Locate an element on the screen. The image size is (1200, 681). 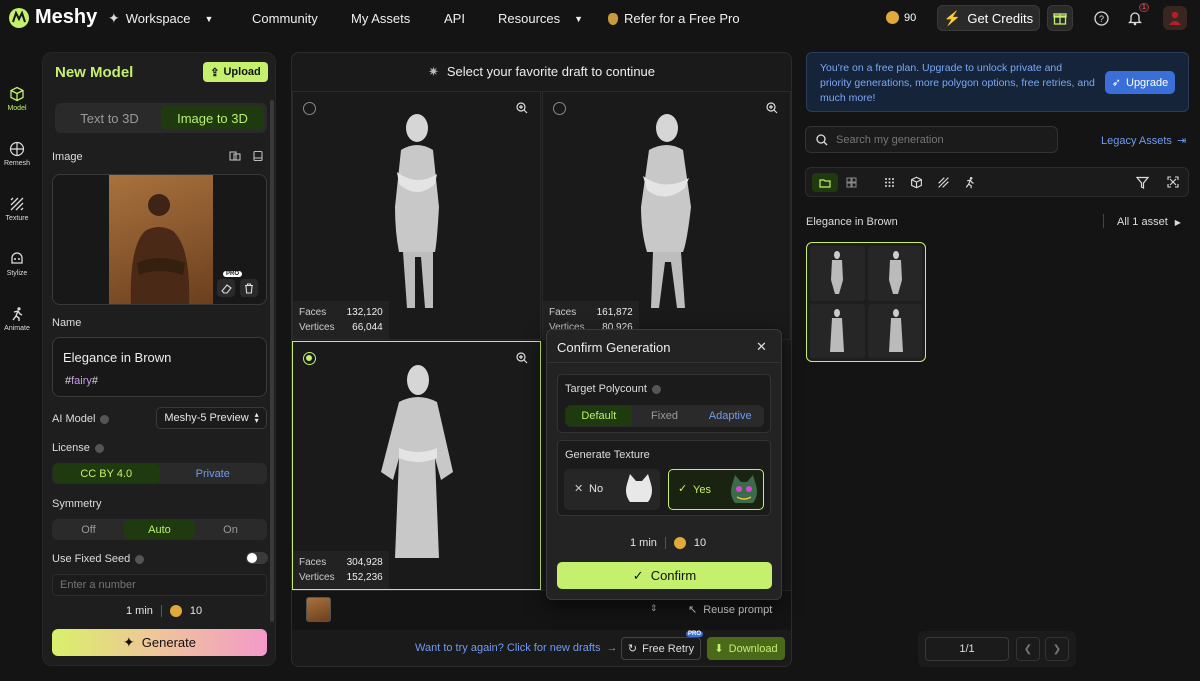
nav-api: API is located at coordinates (454, 18).